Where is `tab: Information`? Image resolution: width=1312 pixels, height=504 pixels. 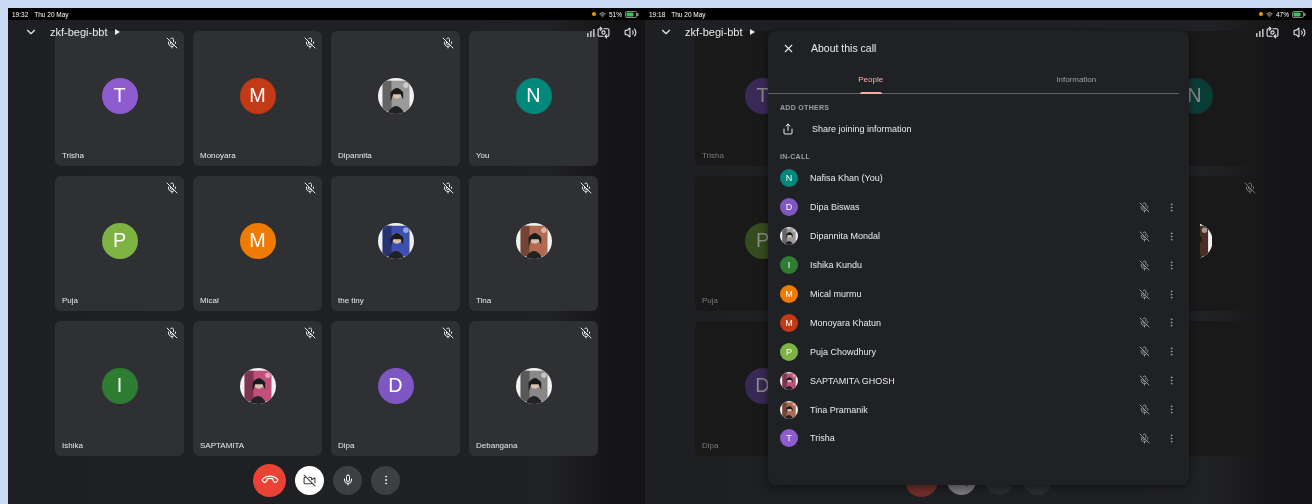 tab: Information is located at coordinates (1076, 79).